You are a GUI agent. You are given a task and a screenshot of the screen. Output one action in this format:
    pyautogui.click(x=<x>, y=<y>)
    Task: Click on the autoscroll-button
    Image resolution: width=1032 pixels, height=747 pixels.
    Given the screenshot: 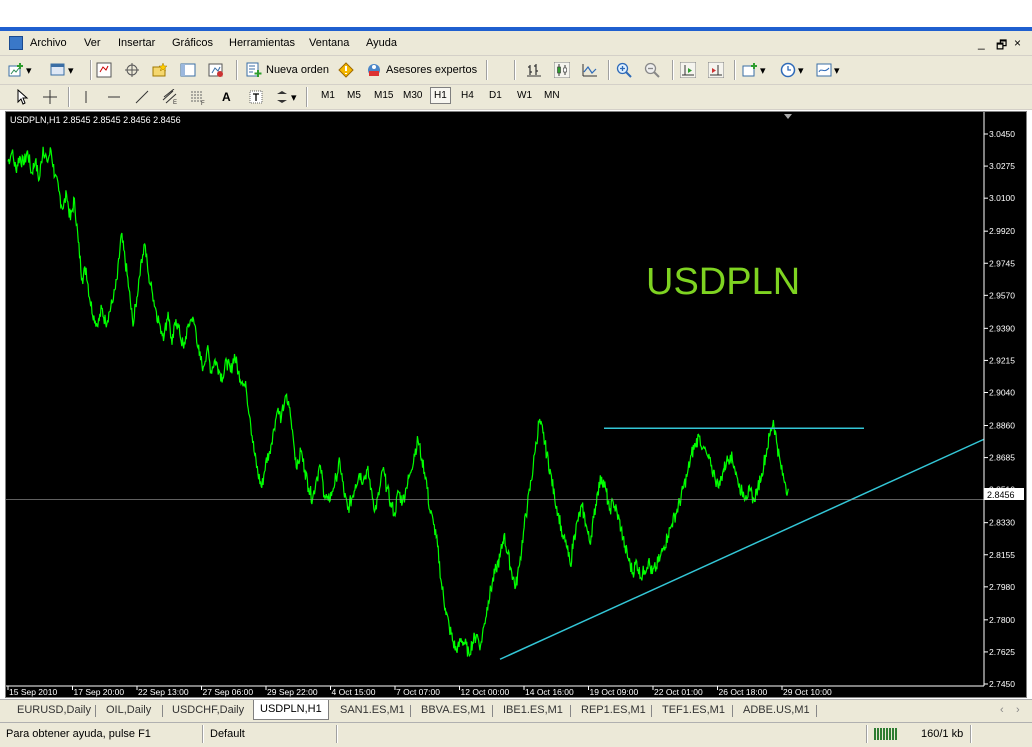 What is the action you would take?
    pyautogui.click(x=688, y=70)
    